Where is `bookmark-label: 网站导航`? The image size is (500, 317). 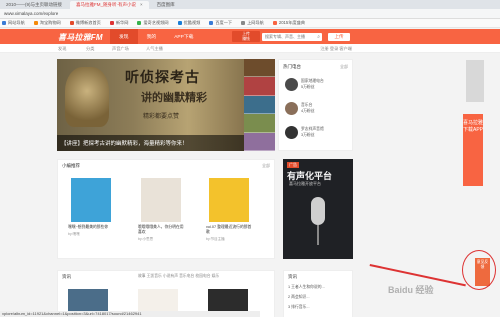 bookmark-label: 网站导航 is located at coordinates (16, 22).